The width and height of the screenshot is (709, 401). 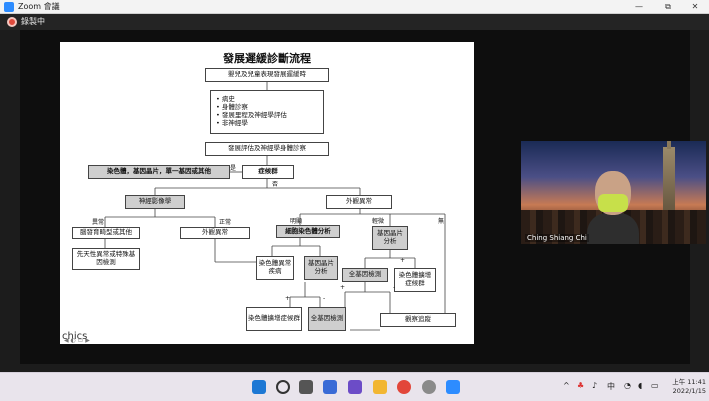 What do you see at coordinates (267, 75) in the screenshot?
I see `box-trigger: 嬰兒及兒童表現發展遲緩時` at bounding box center [267, 75].